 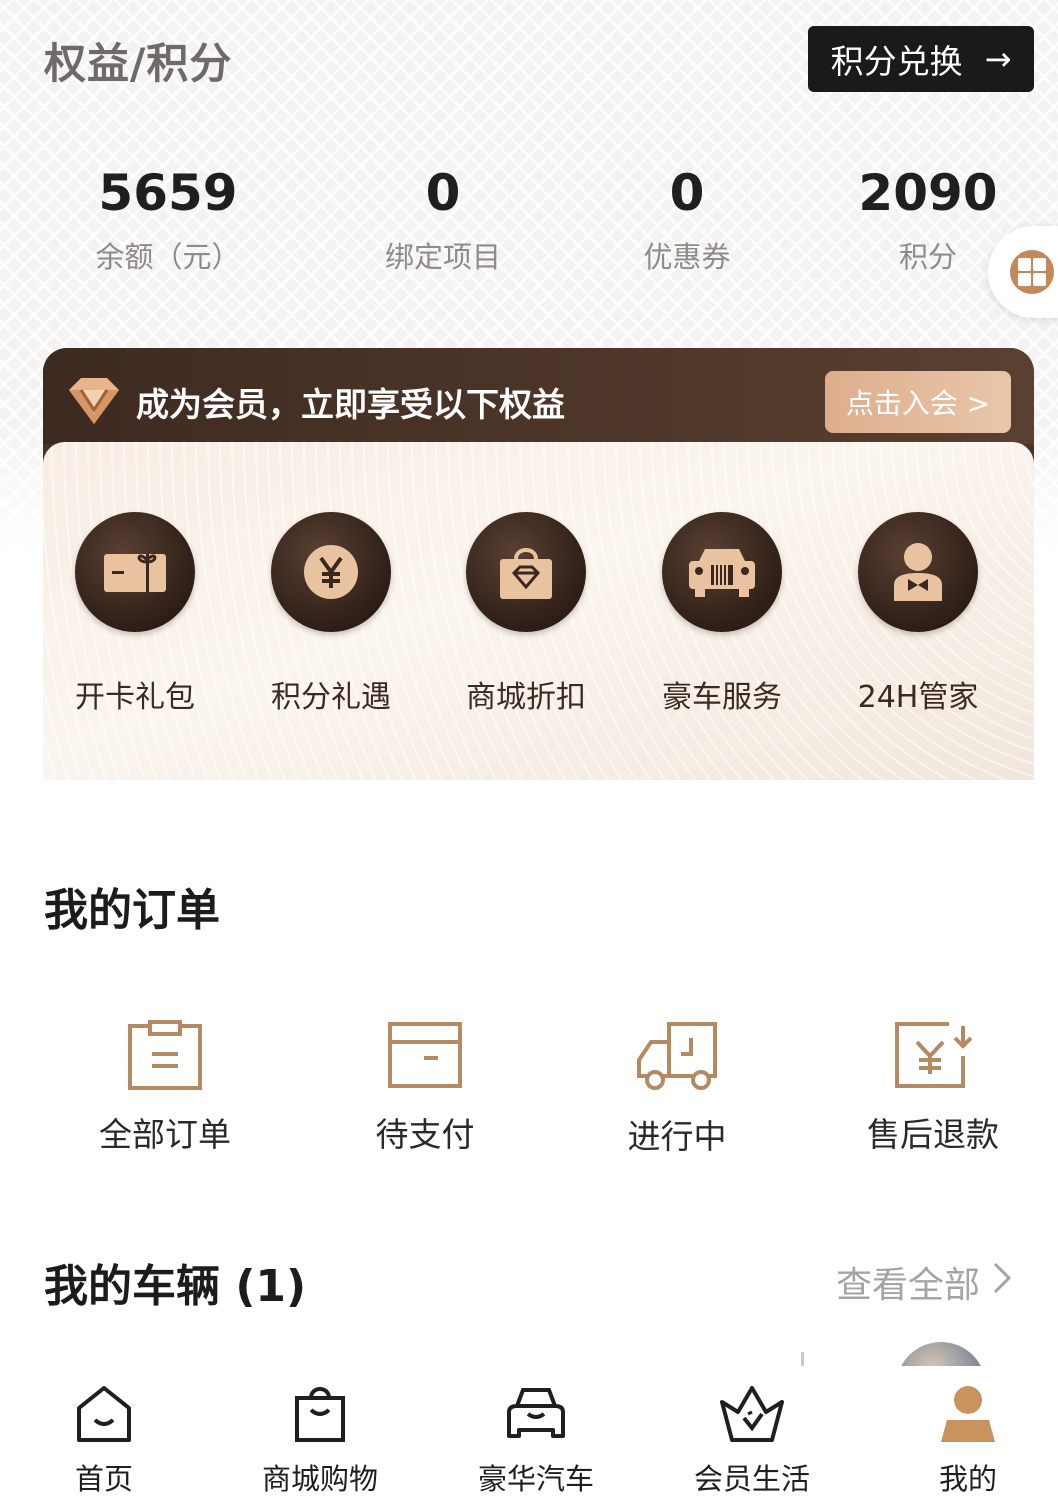 I want to click on wallet-icon, so click(x=425, y=1055).